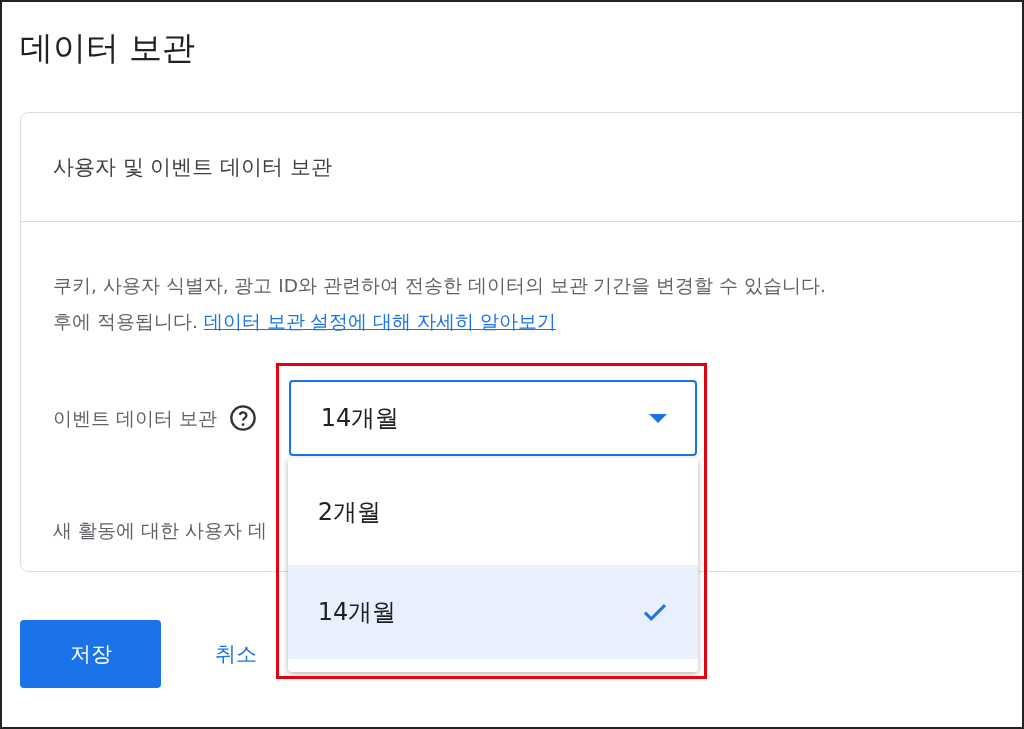  I want to click on dropdown-option: 2개월, so click(492, 511).